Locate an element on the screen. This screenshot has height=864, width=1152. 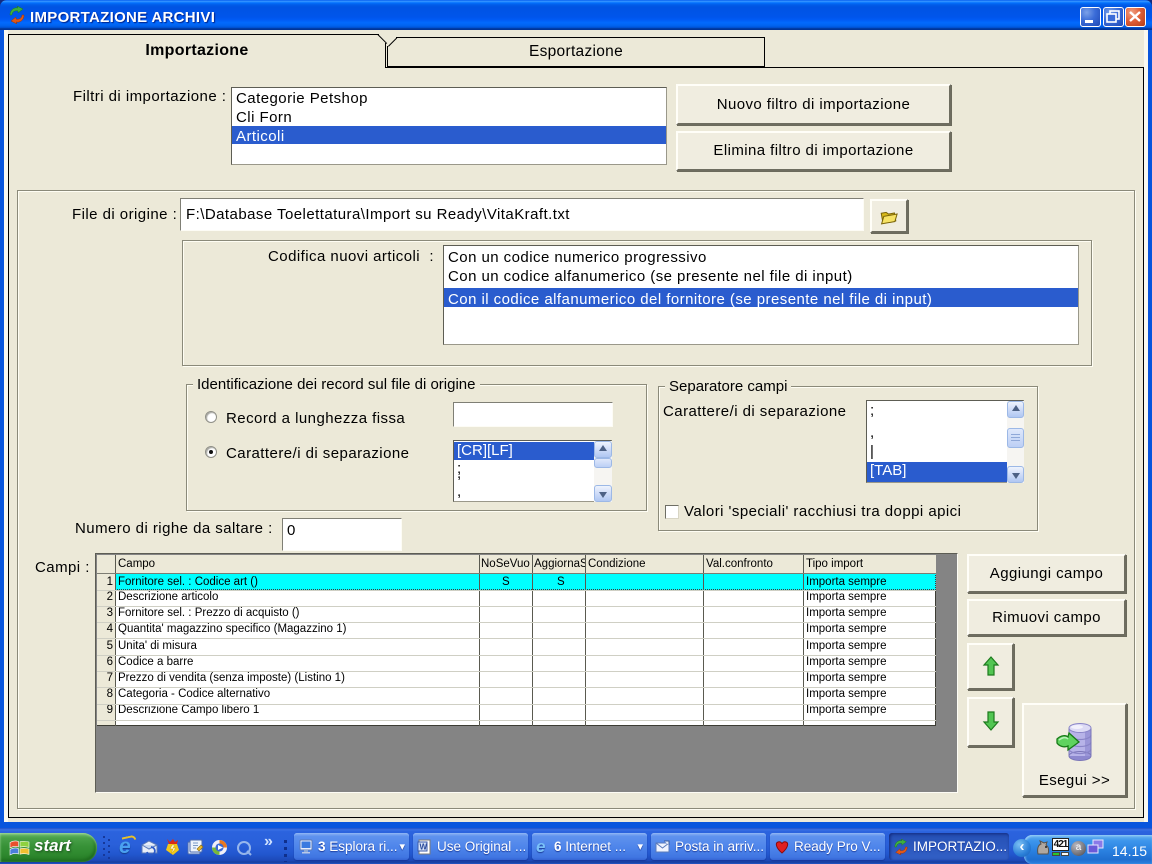
svg-text: W is located at coordinates (424, 846).